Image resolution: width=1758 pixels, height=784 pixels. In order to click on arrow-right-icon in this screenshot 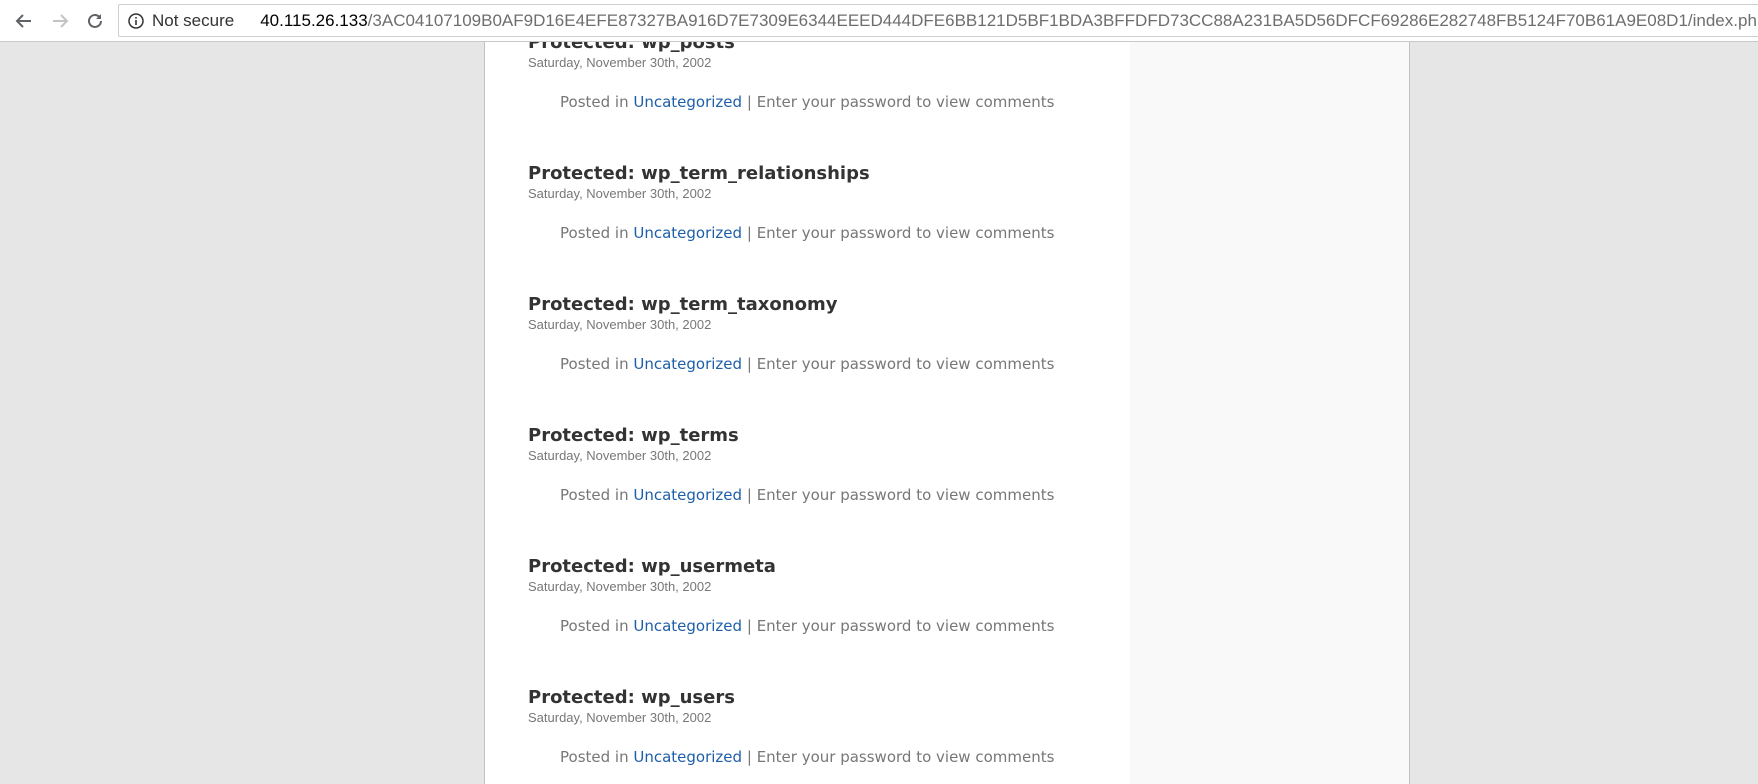, I will do `click(61, 21)`.